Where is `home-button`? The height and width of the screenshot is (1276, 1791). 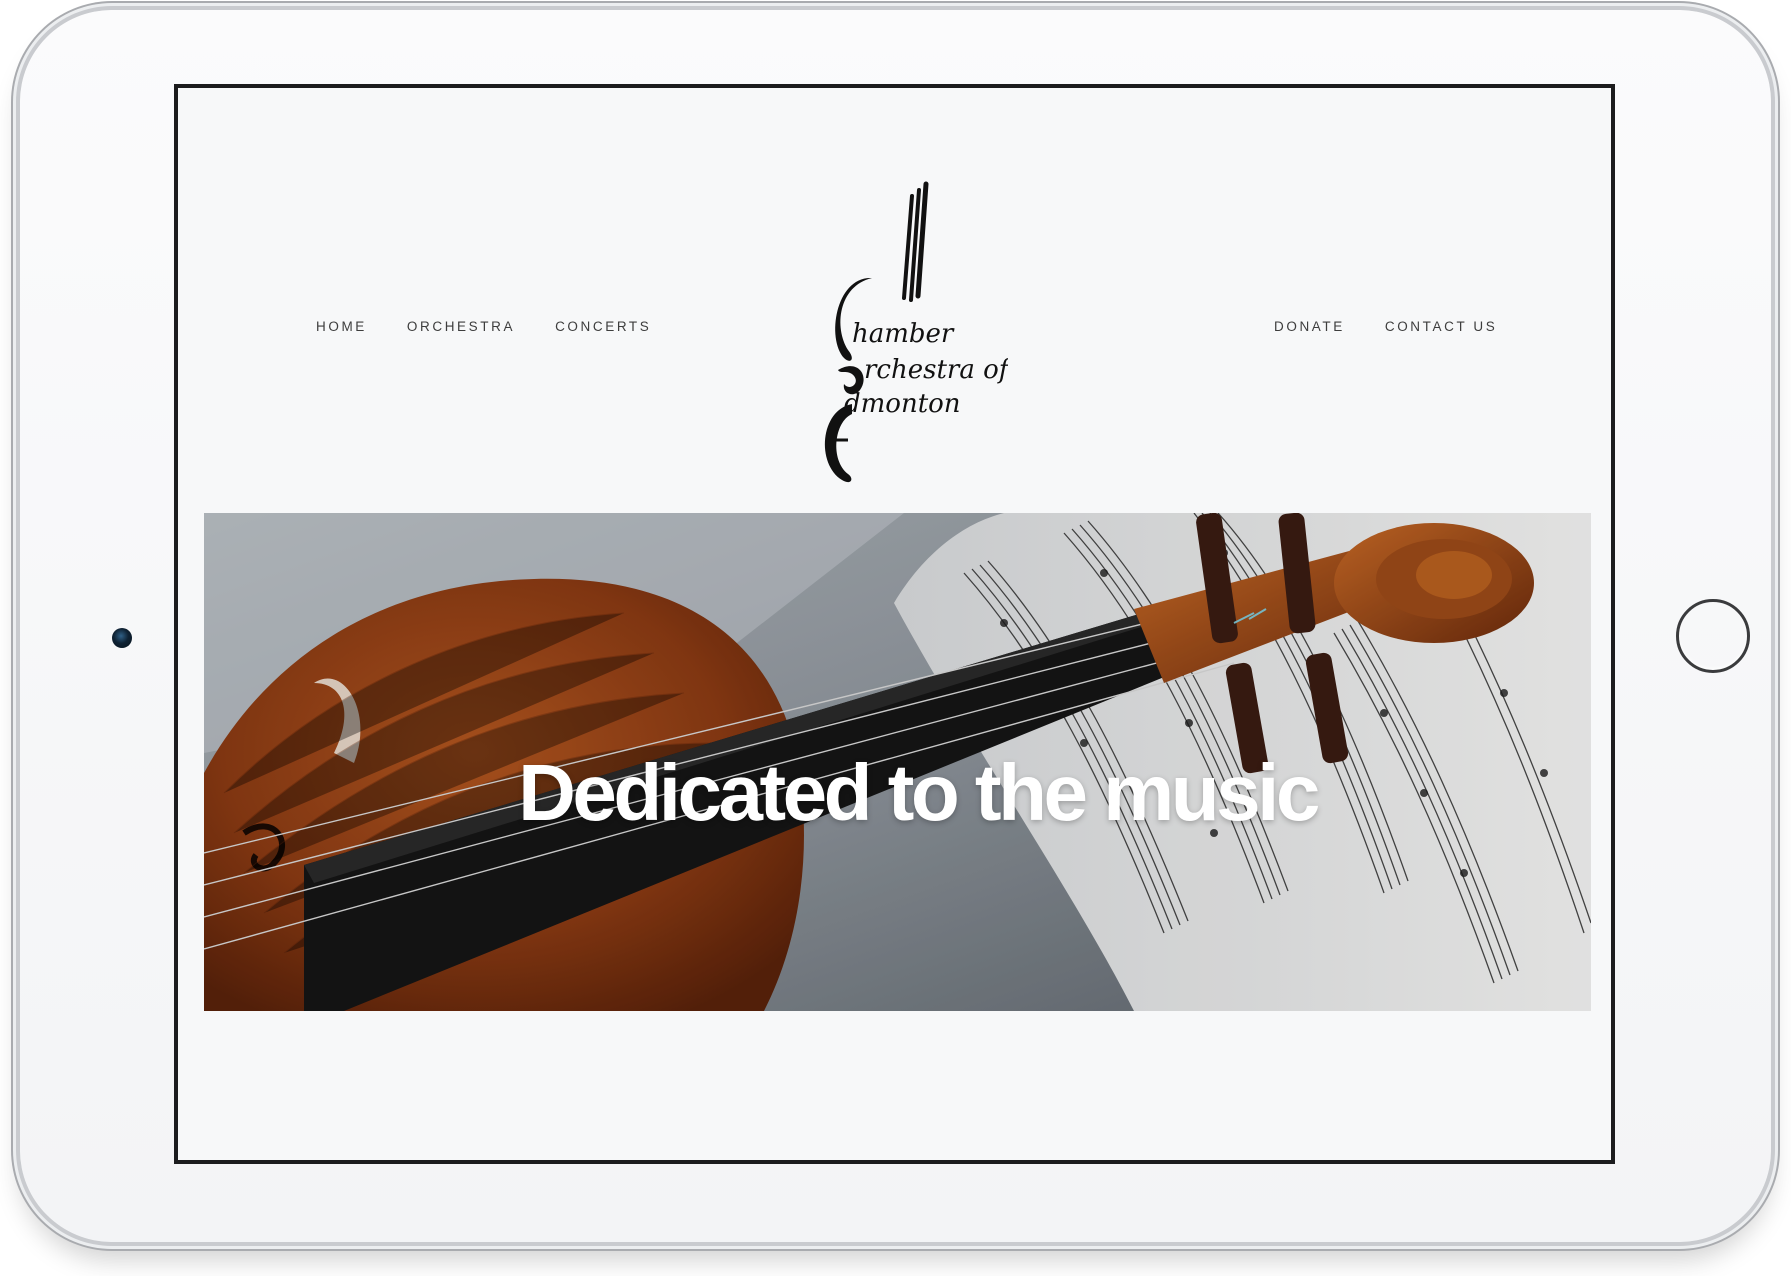 home-button is located at coordinates (1713, 636).